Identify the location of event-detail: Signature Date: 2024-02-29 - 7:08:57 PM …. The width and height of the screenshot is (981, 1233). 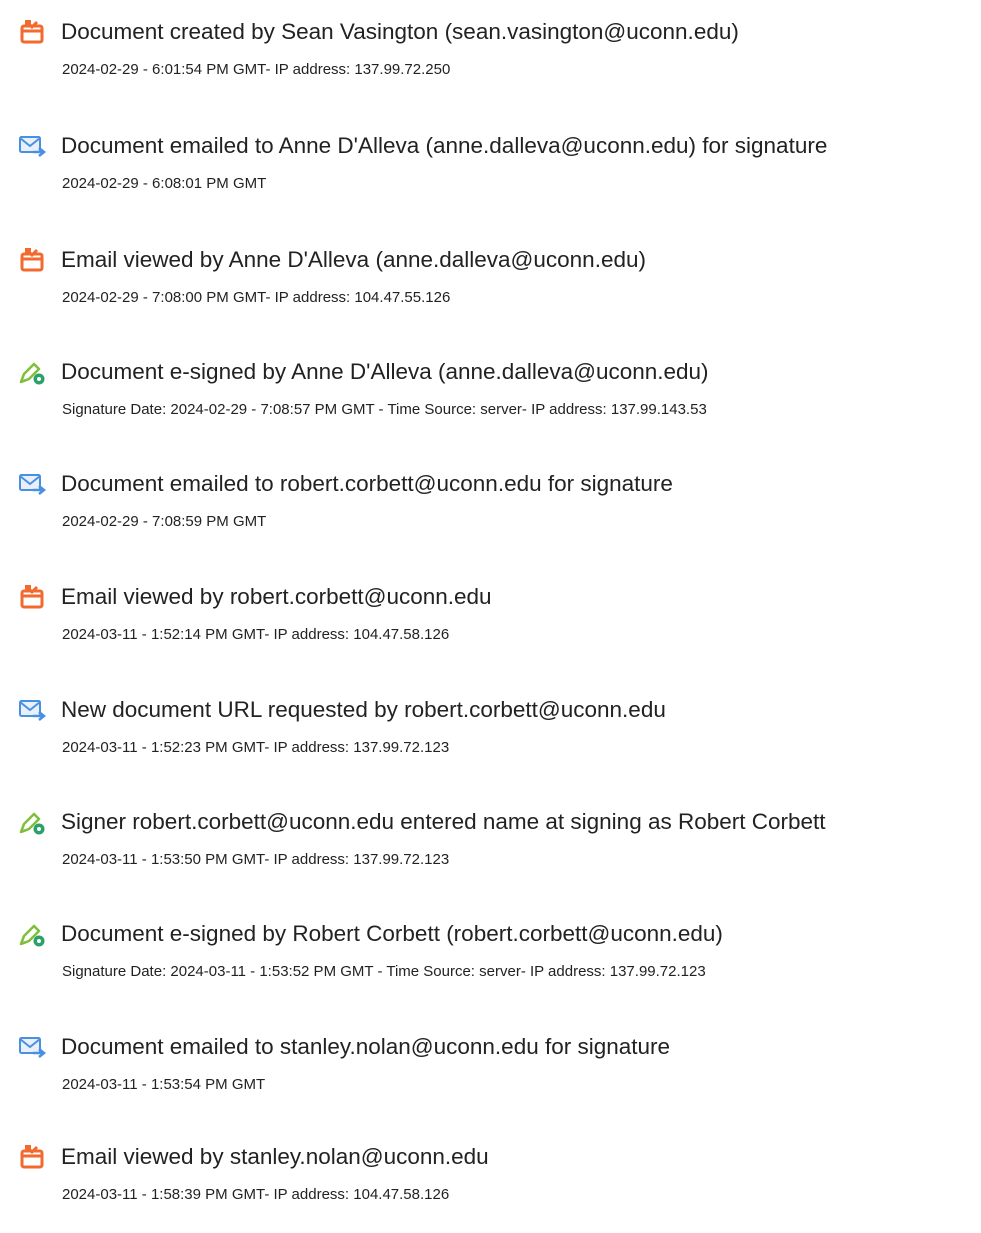
(384, 409).